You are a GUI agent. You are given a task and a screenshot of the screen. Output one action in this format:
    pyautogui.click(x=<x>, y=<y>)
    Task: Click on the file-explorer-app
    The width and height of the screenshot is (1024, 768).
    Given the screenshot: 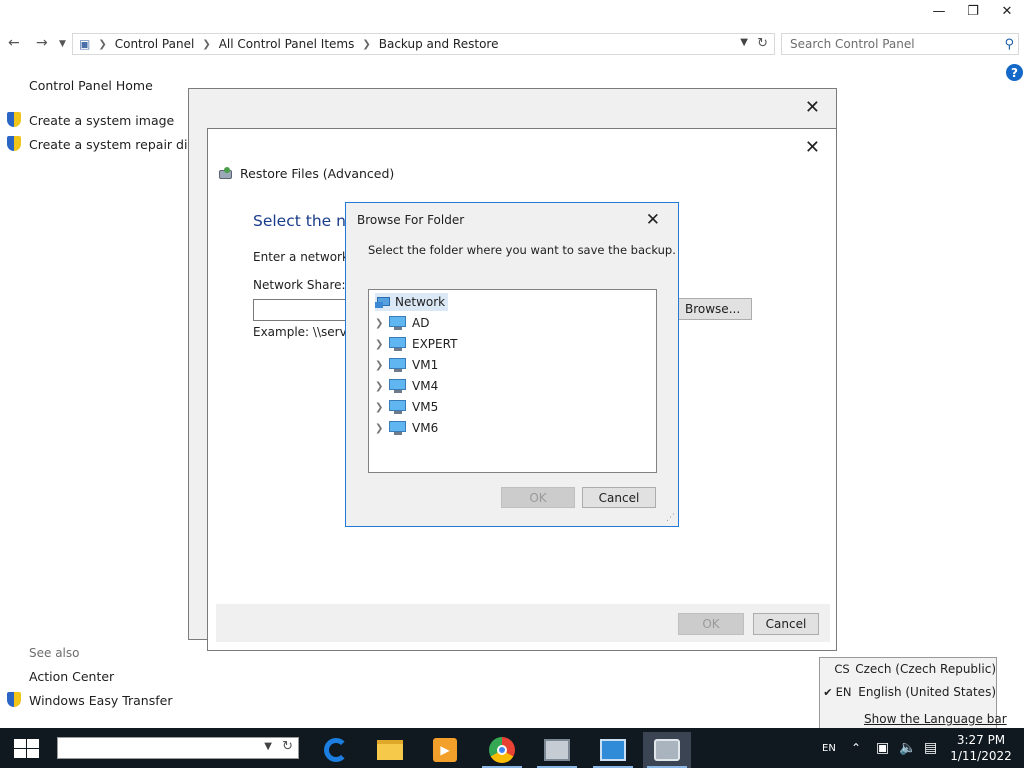 What is the action you would take?
    pyautogui.click(x=390, y=750)
    